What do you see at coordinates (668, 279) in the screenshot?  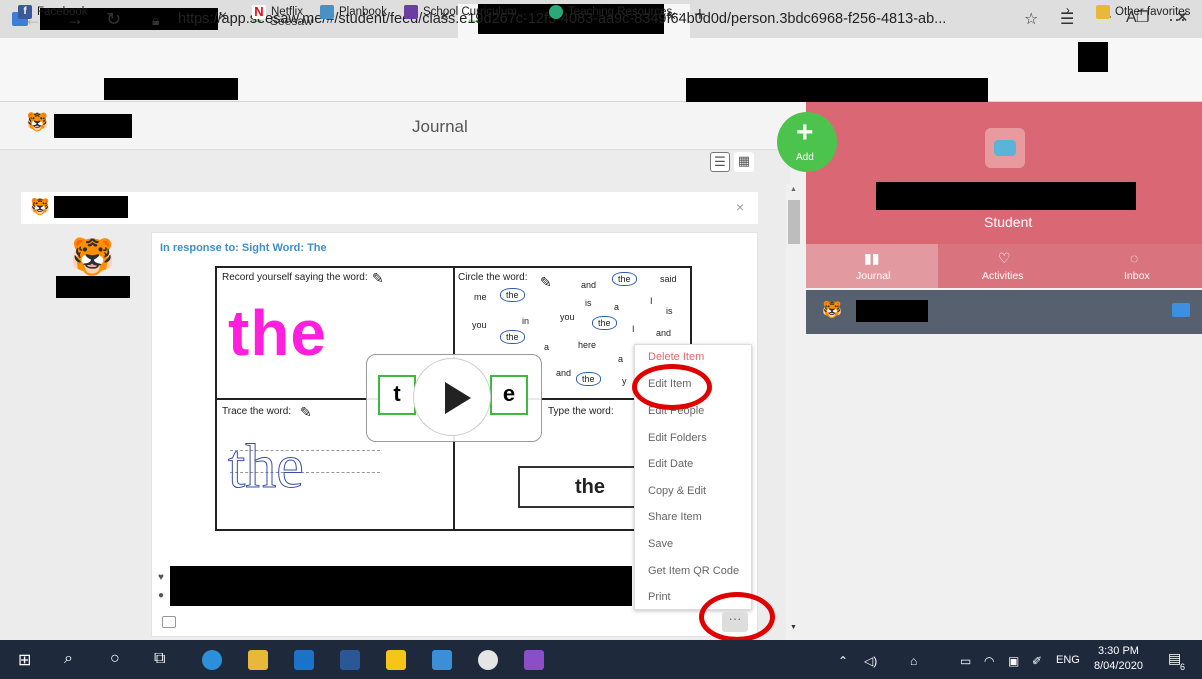 I see `circle-word: said` at bounding box center [668, 279].